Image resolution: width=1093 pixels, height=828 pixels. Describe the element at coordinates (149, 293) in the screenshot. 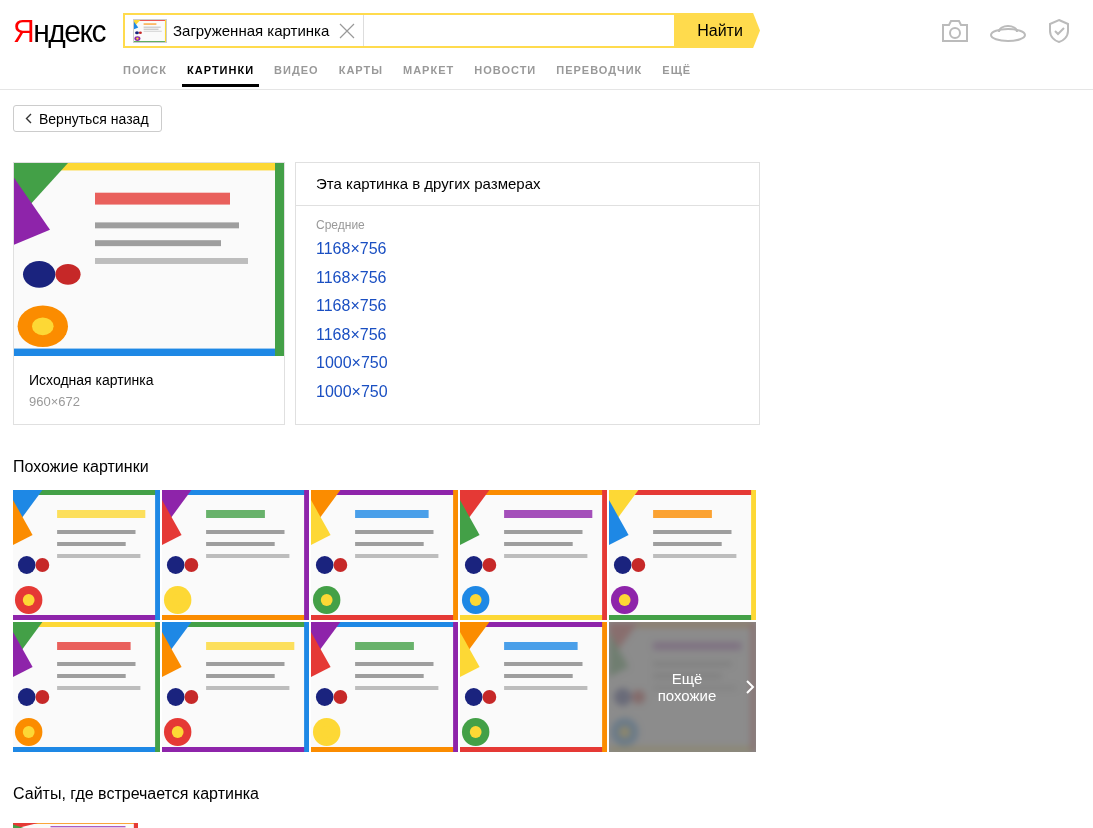

I see `image-card: Исходная картинка 960×672` at that location.